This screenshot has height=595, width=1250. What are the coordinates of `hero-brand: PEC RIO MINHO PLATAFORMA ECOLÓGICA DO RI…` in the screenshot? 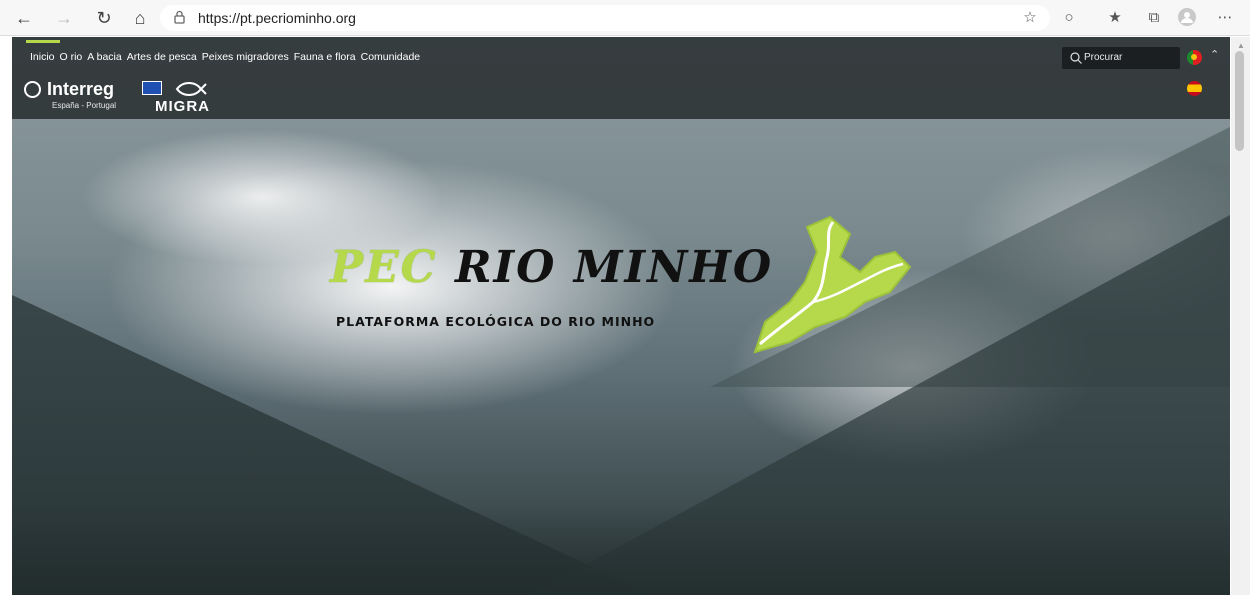 It's located at (621, 298).